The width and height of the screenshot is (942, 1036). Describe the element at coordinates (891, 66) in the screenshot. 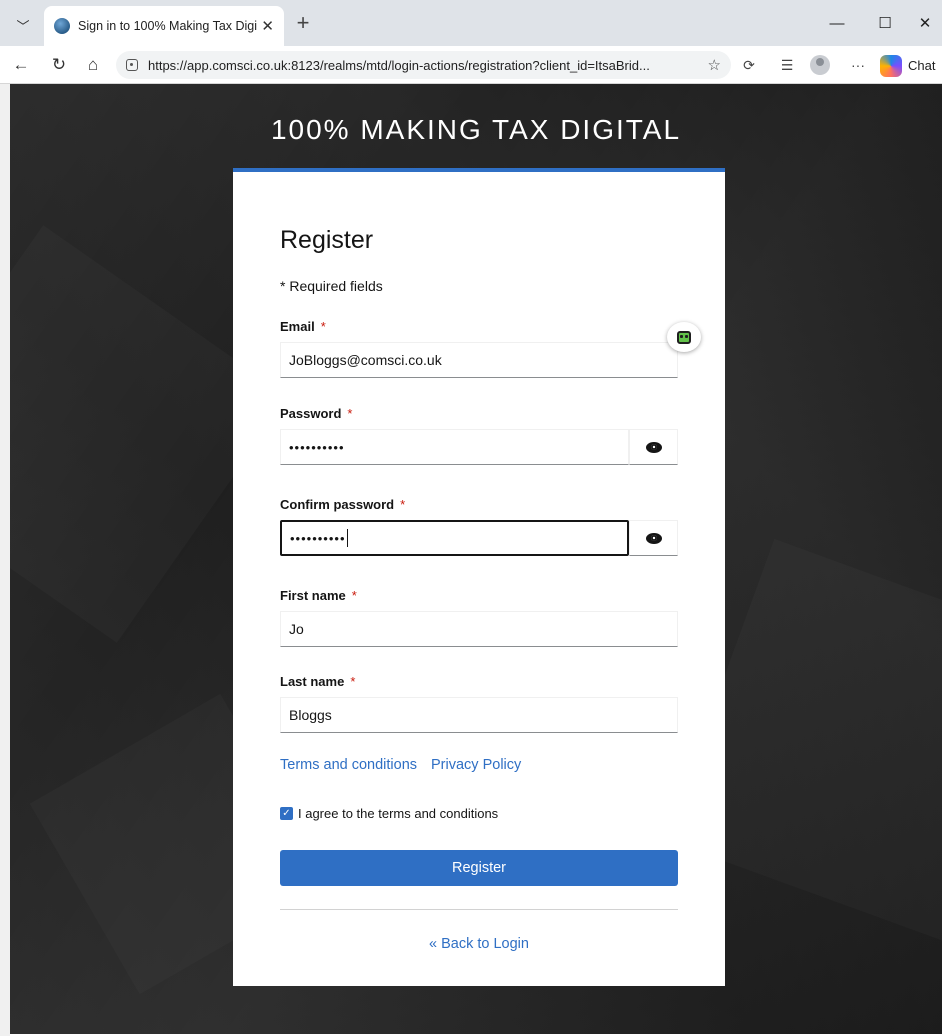

I see `copilot-icon` at that location.